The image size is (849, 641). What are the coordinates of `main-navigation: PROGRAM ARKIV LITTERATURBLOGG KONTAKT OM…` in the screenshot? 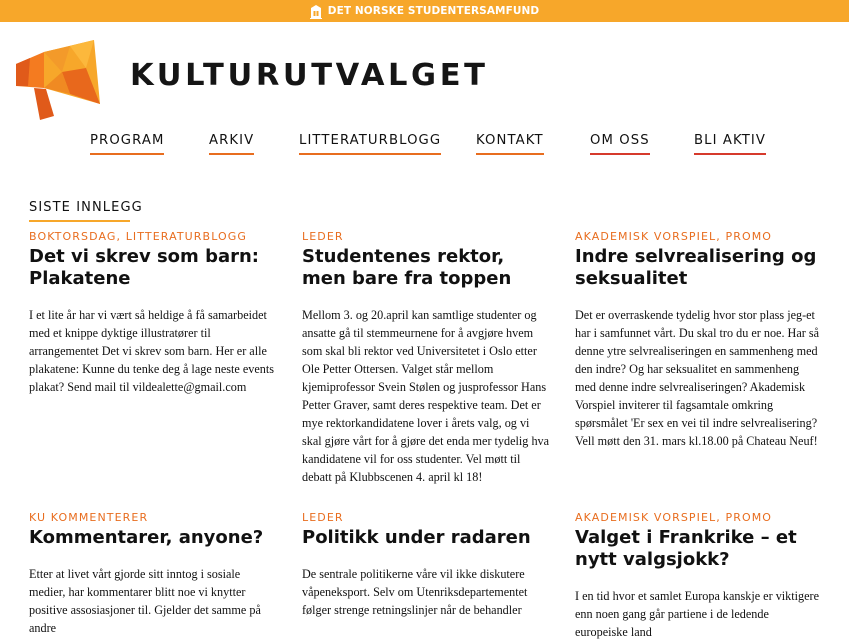 It's located at (424, 145).